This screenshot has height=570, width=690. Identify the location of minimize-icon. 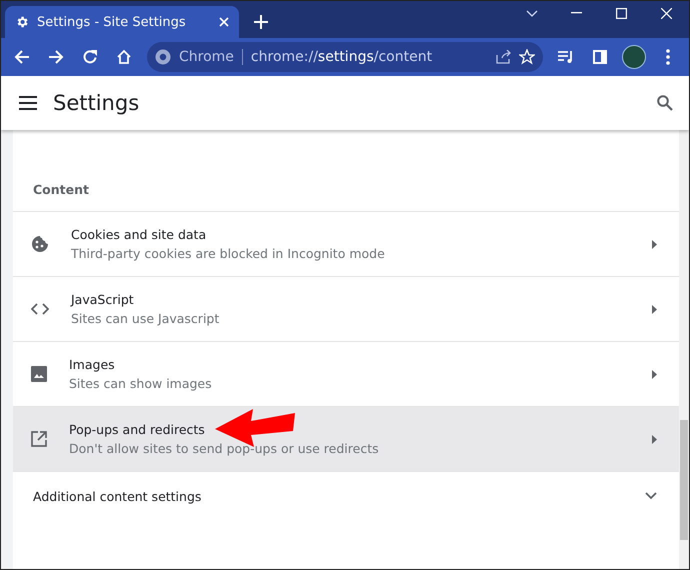
(576, 13).